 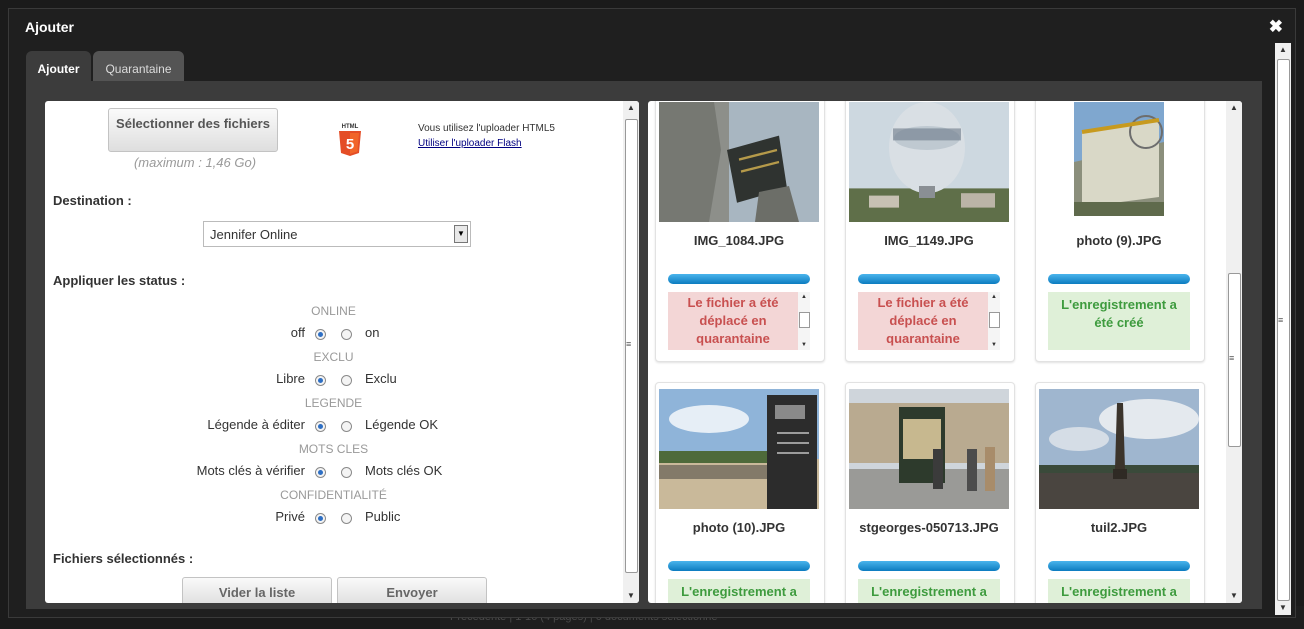 I want to click on radio-exclu-libre, so click(x=320, y=380).